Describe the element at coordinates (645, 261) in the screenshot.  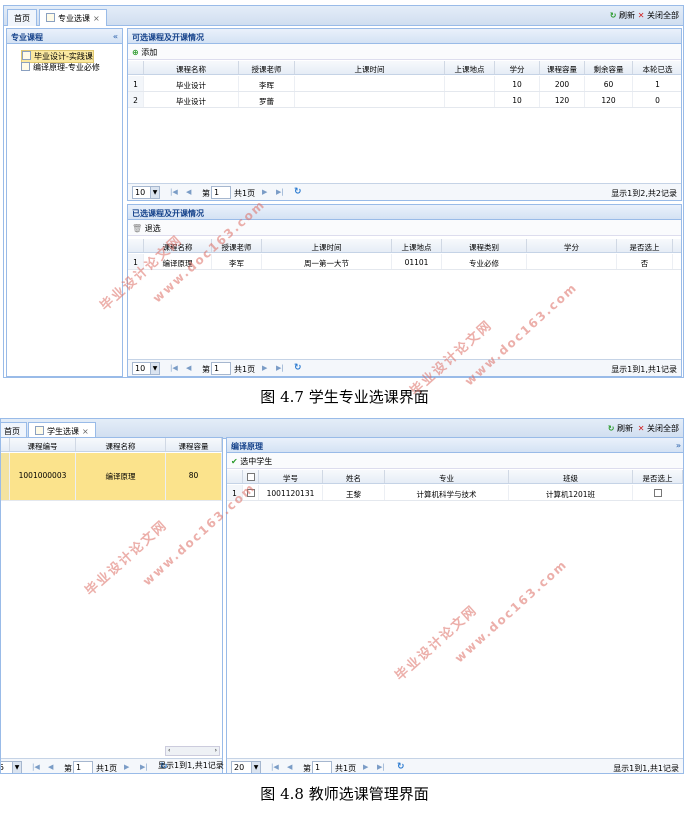
I see `cell: 否` at that location.